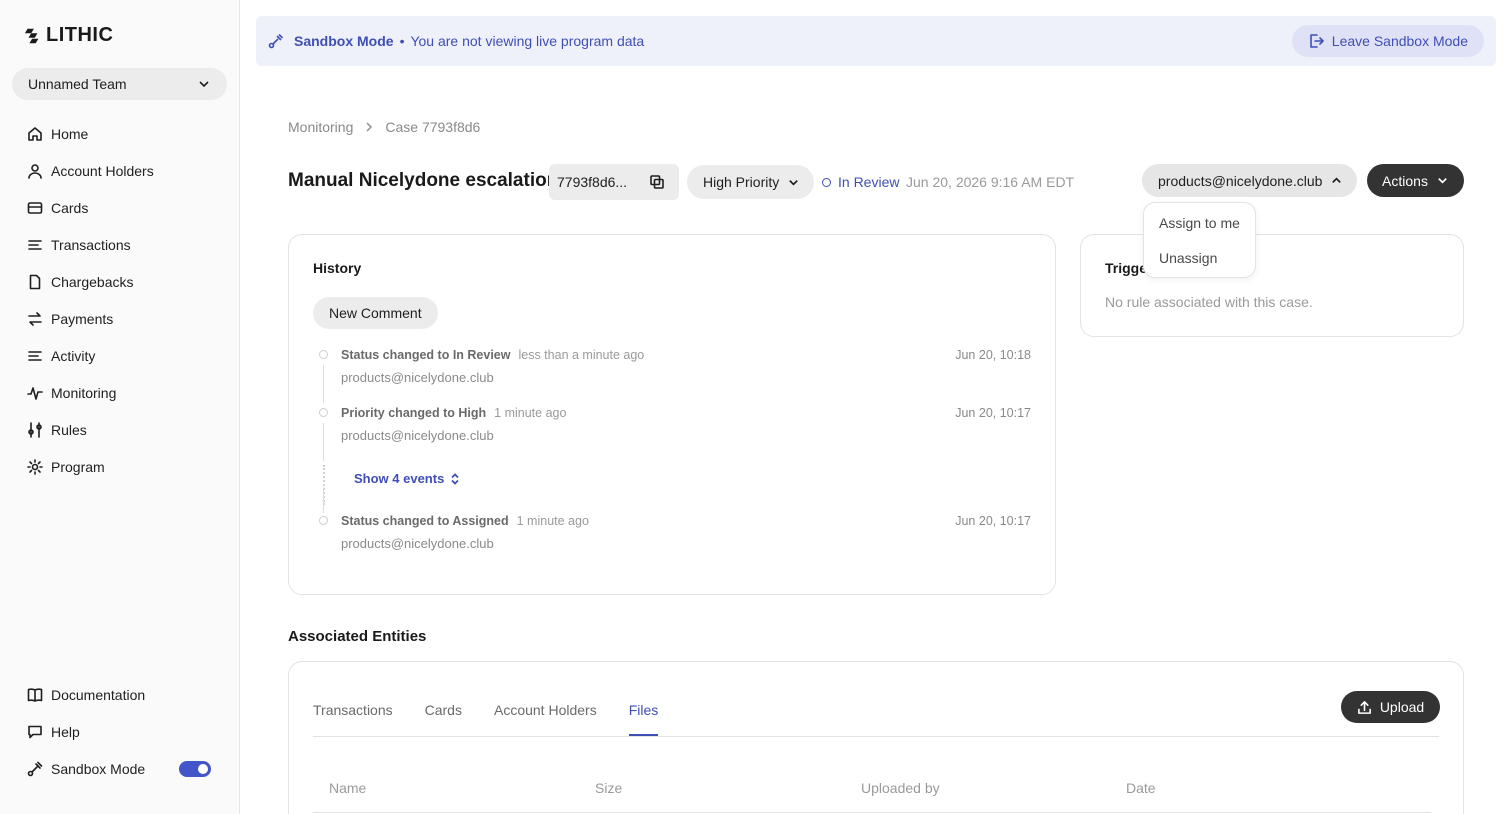  I want to click on brand-name: LITHIC, so click(80, 35).